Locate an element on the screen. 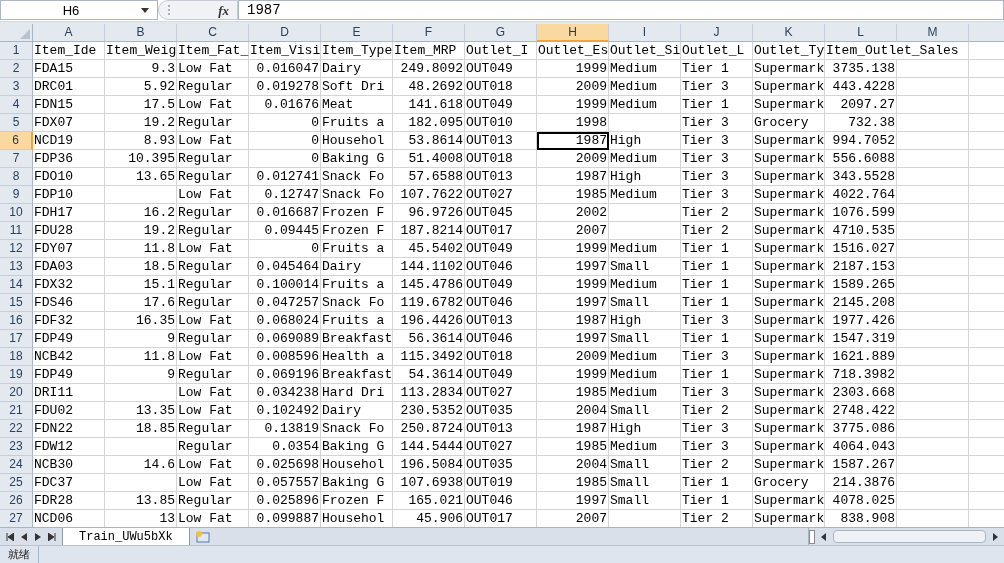 The width and height of the screenshot is (1004, 563). table-cell: 0 is located at coordinates (285, 158).